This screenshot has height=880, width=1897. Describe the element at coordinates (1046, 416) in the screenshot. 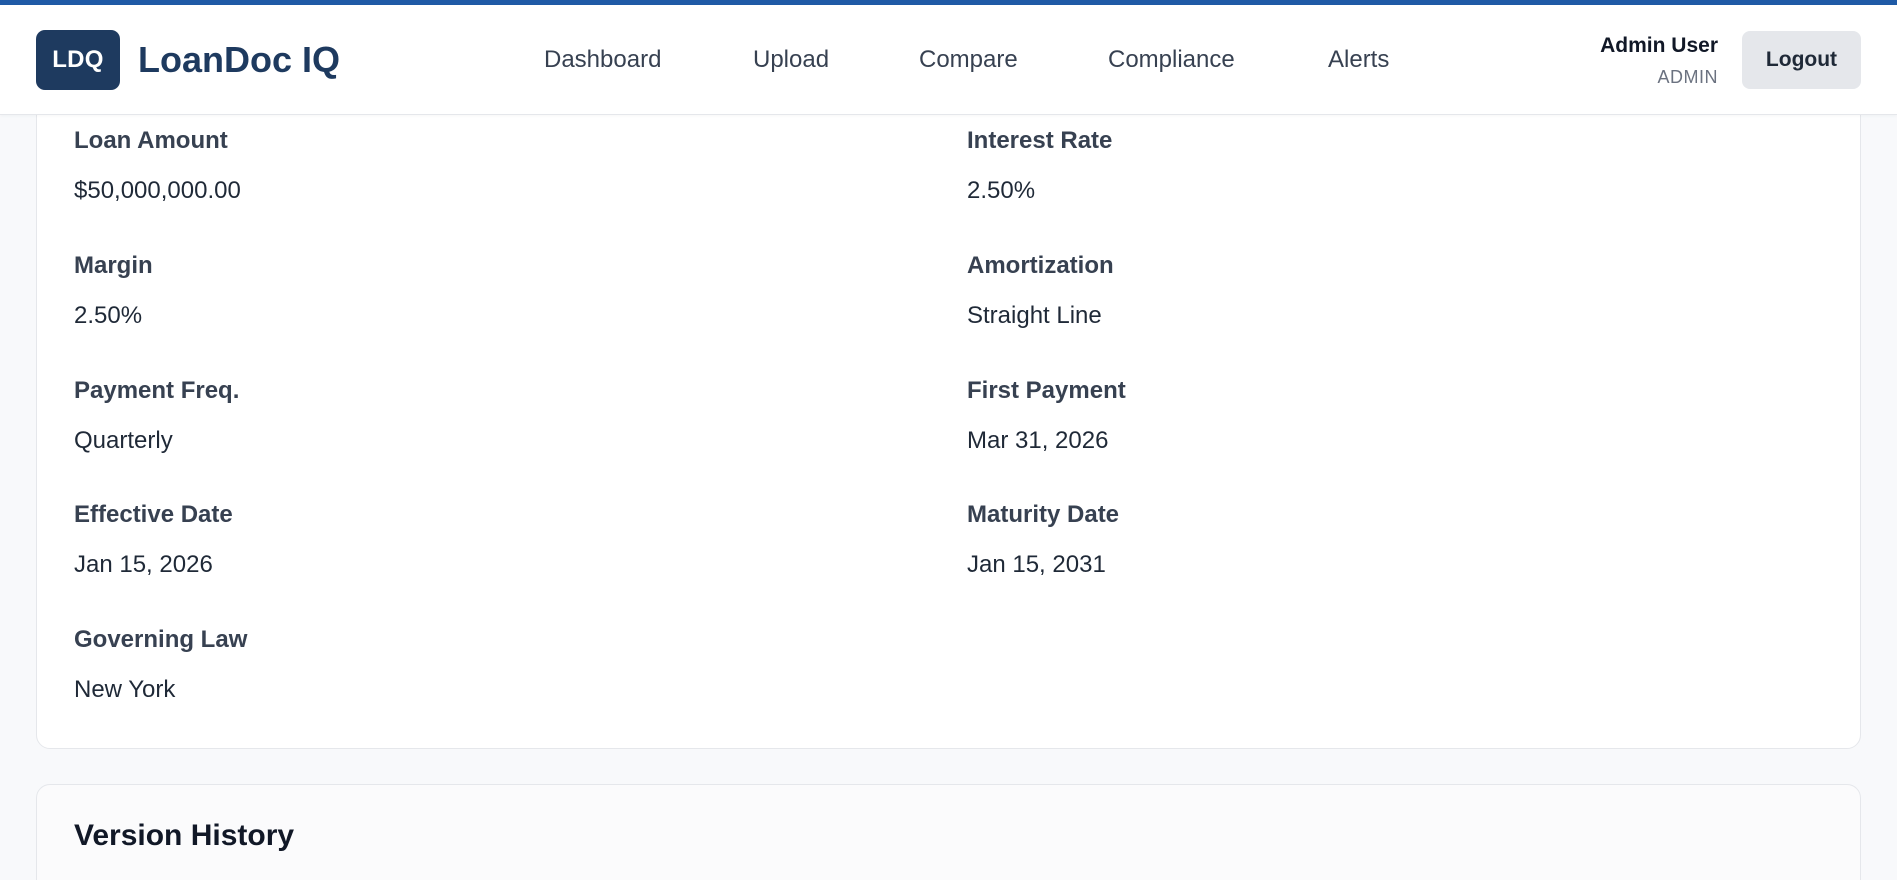

I see `field-first-payment: First Payment Mar 31, 2026` at that location.